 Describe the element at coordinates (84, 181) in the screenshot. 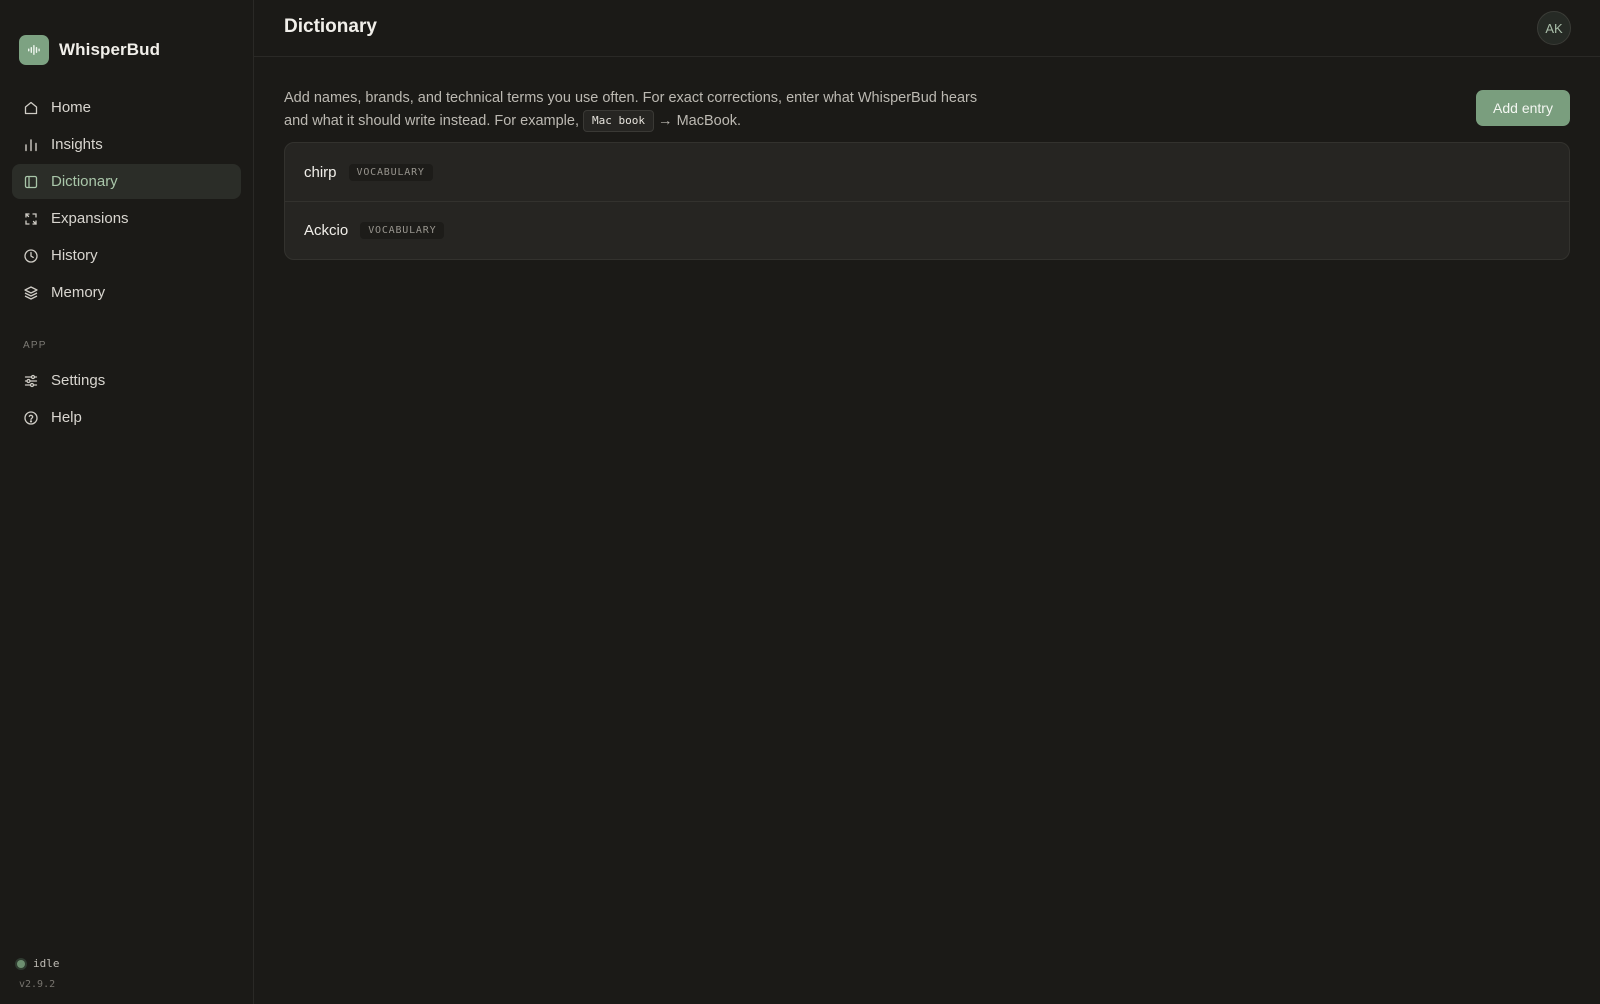

I see `sidebar-item-label: Dictionary` at that location.